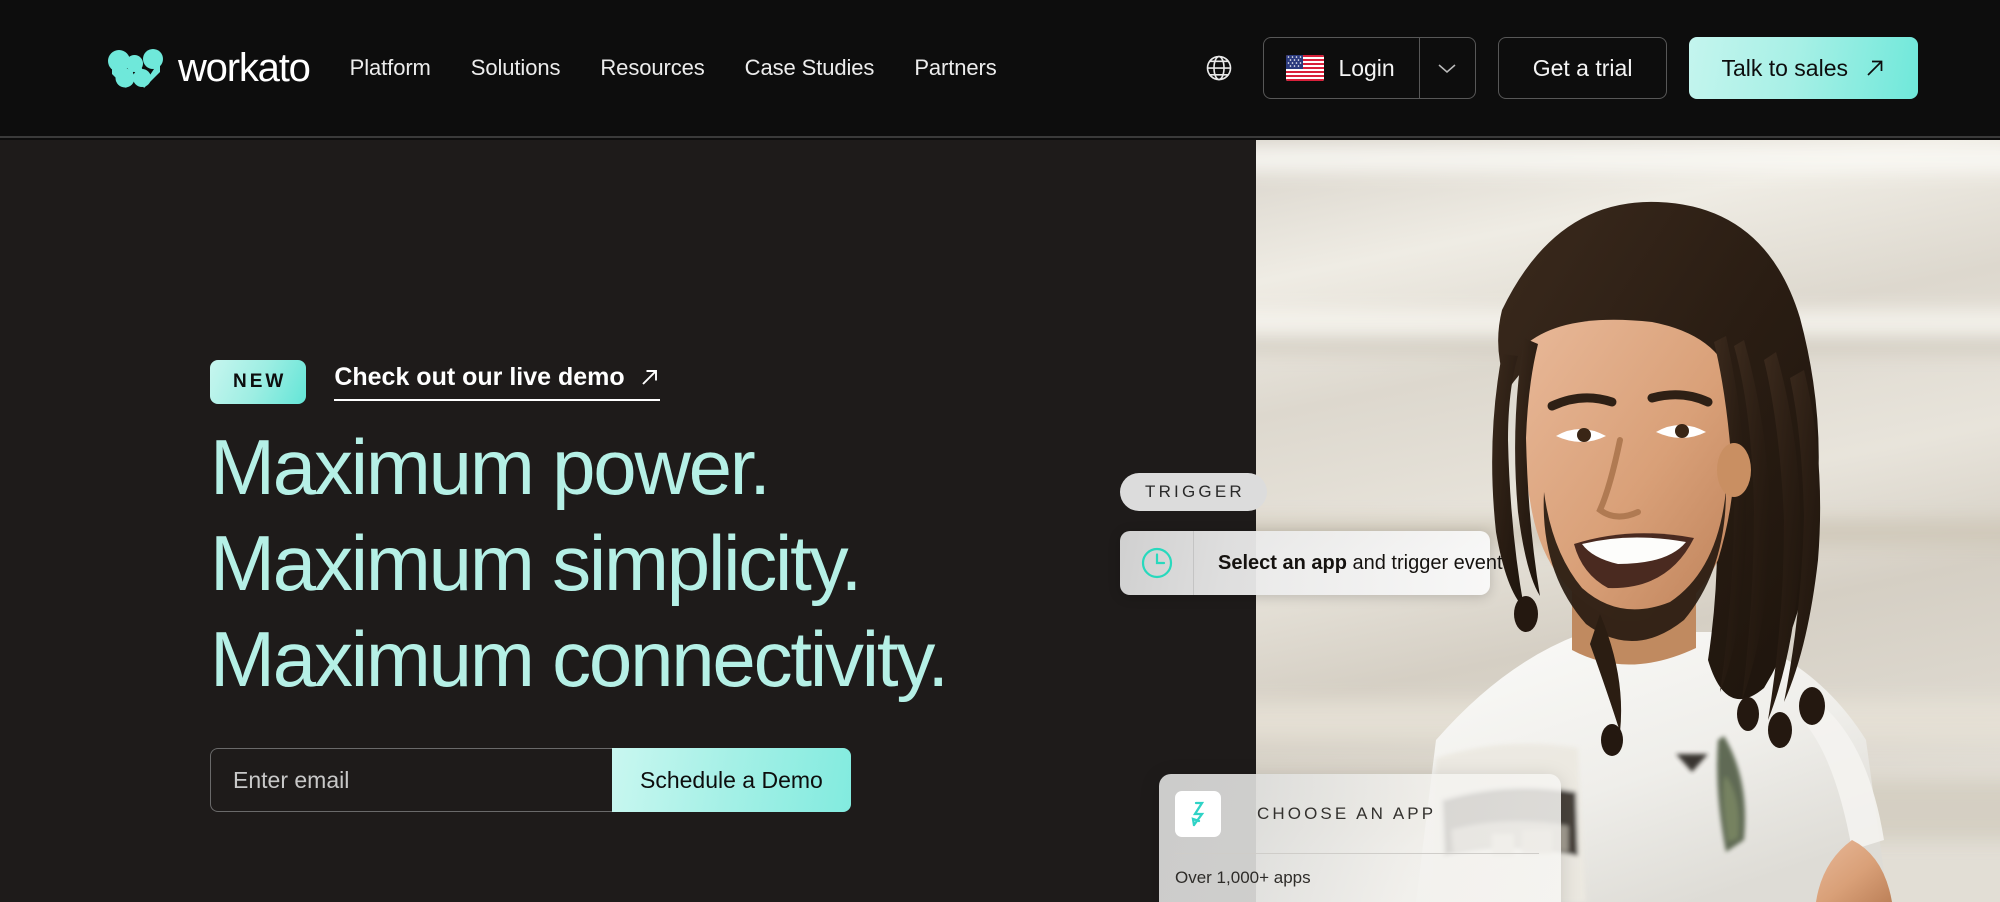 This screenshot has width=2000, height=902. I want to click on hero-announcement: NEW Check out our live demo, so click(435, 382).